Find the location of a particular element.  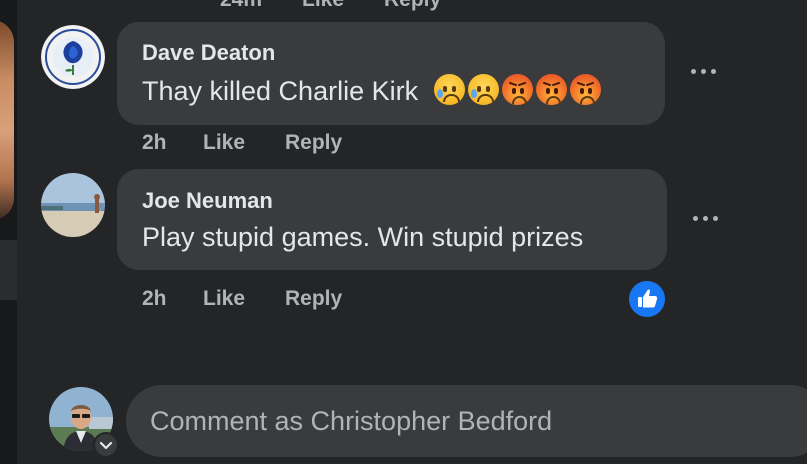

comment-author: Dave Deaton is located at coordinates (208, 53).